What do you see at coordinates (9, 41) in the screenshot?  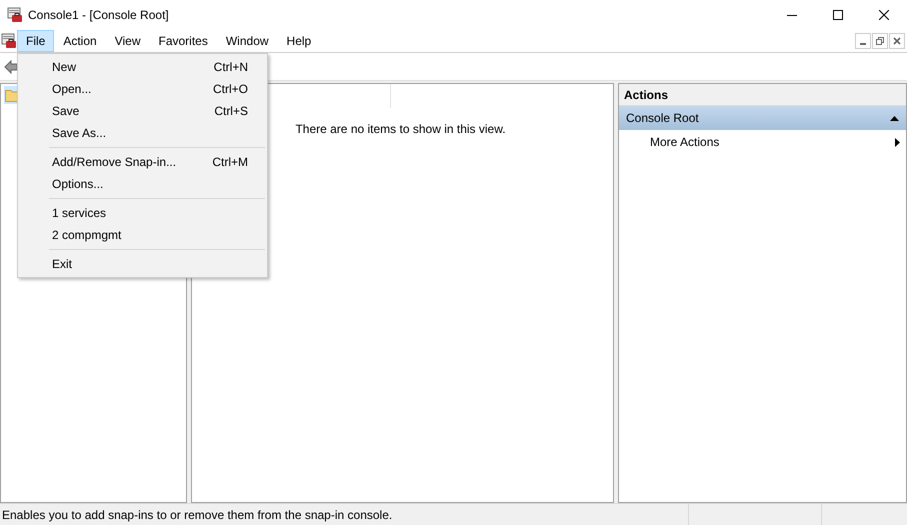 I see `document-icon` at bounding box center [9, 41].